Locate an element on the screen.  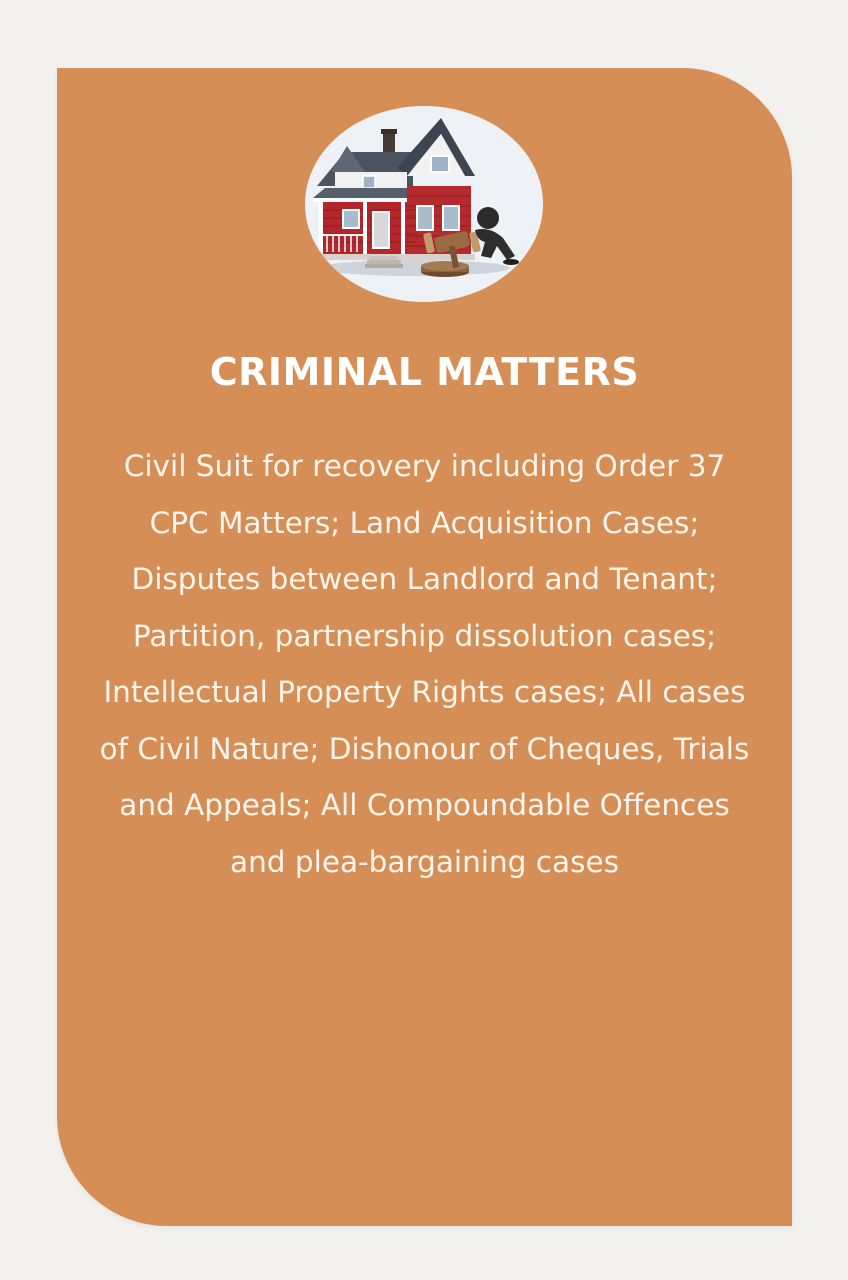
card-title: CRIMINAL MATTERS is located at coordinates (424, 372).